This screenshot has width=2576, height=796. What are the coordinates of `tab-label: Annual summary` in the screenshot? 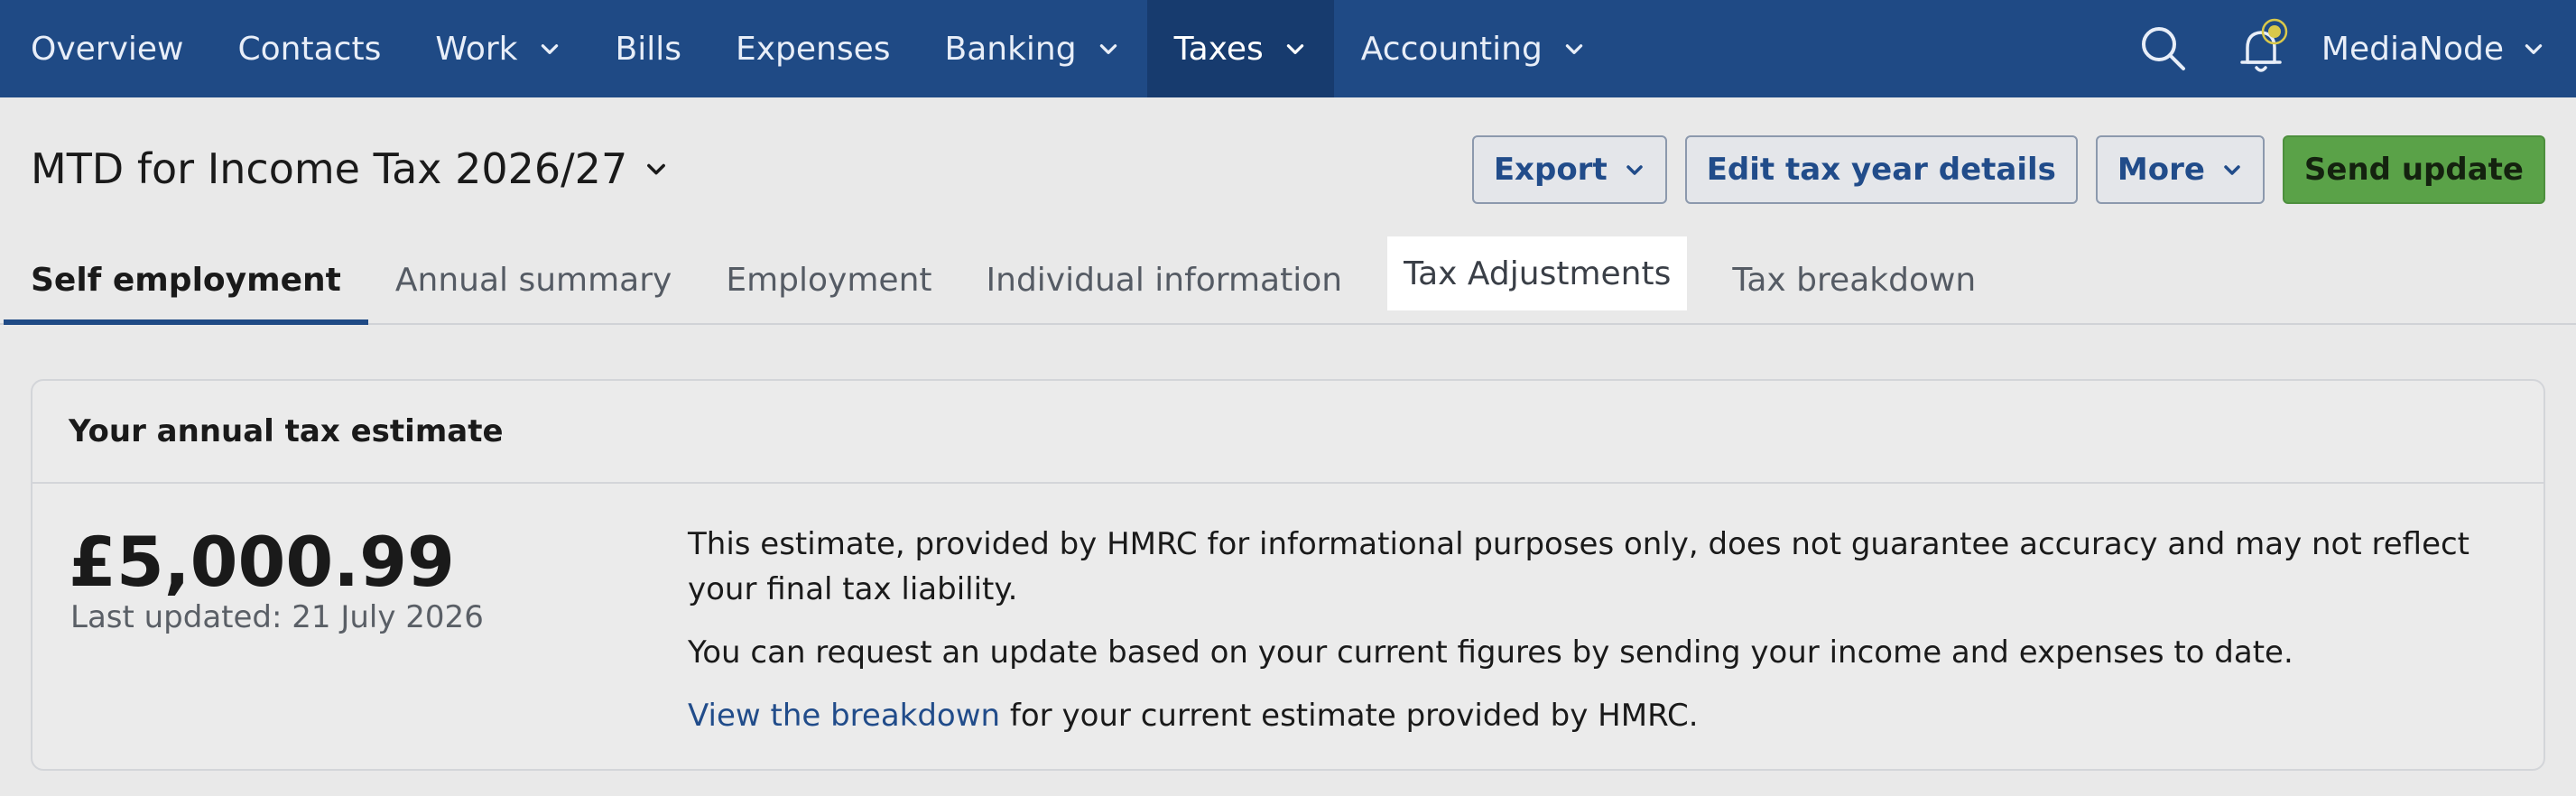 It's located at (533, 280).